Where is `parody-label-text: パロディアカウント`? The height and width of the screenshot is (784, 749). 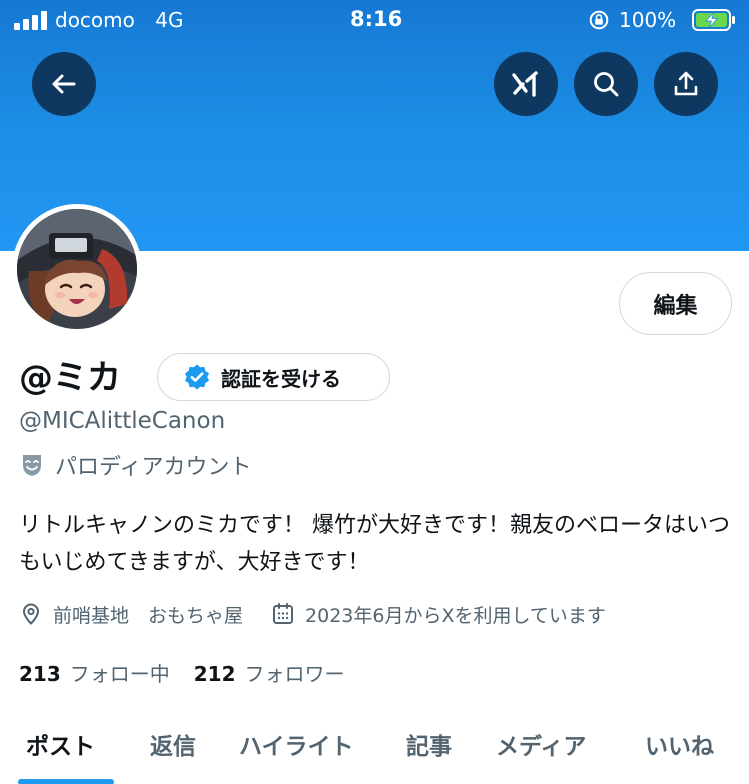 parody-label-text: パロディアカウント is located at coordinates (153, 467).